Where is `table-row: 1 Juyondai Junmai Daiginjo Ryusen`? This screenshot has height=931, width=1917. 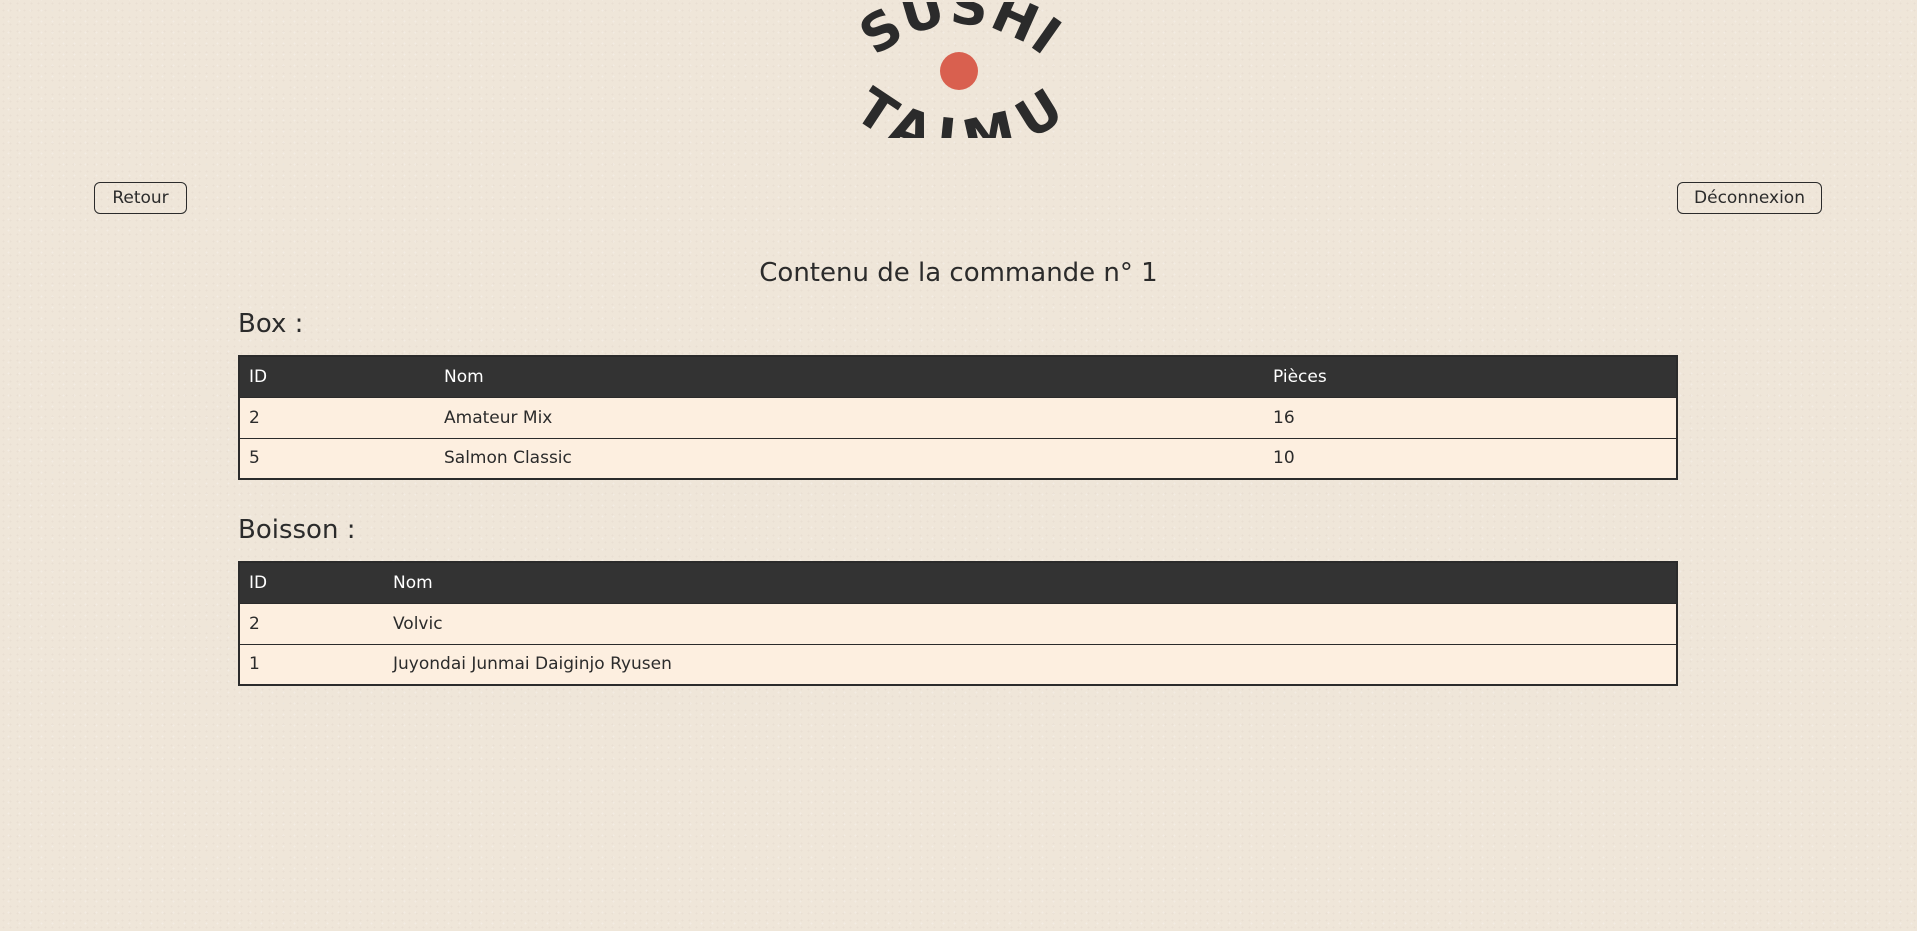 table-row: 1 Juyondai Junmai Daiginjo Ryusen is located at coordinates (958, 664).